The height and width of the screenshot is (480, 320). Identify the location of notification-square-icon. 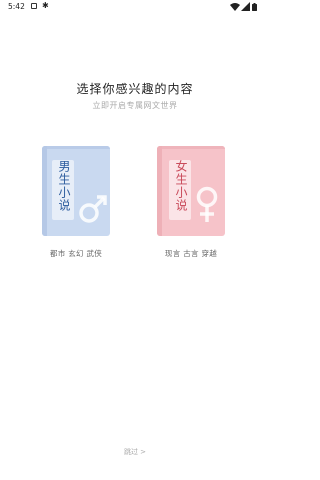
(34, 6).